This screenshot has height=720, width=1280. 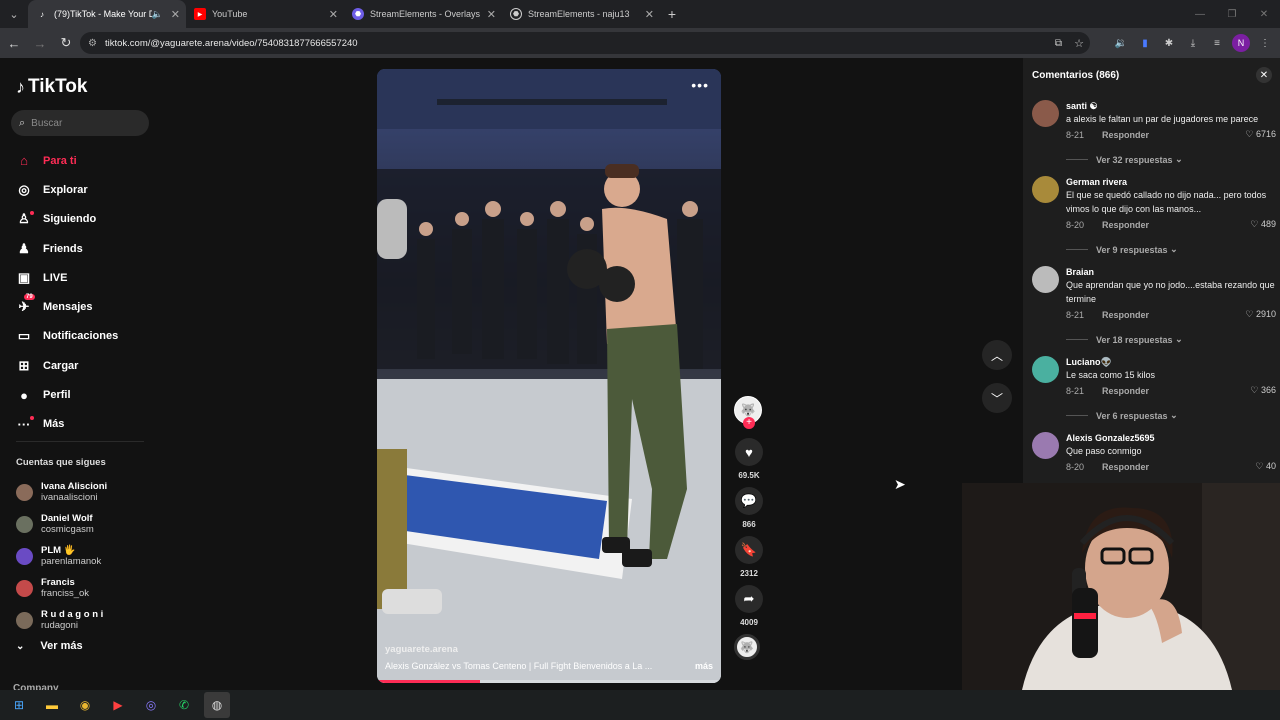 What do you see at coordinates (549, 649) in the screenshot?
I see `video-author: yaguarete.arena` at bounding box center [549, 649].